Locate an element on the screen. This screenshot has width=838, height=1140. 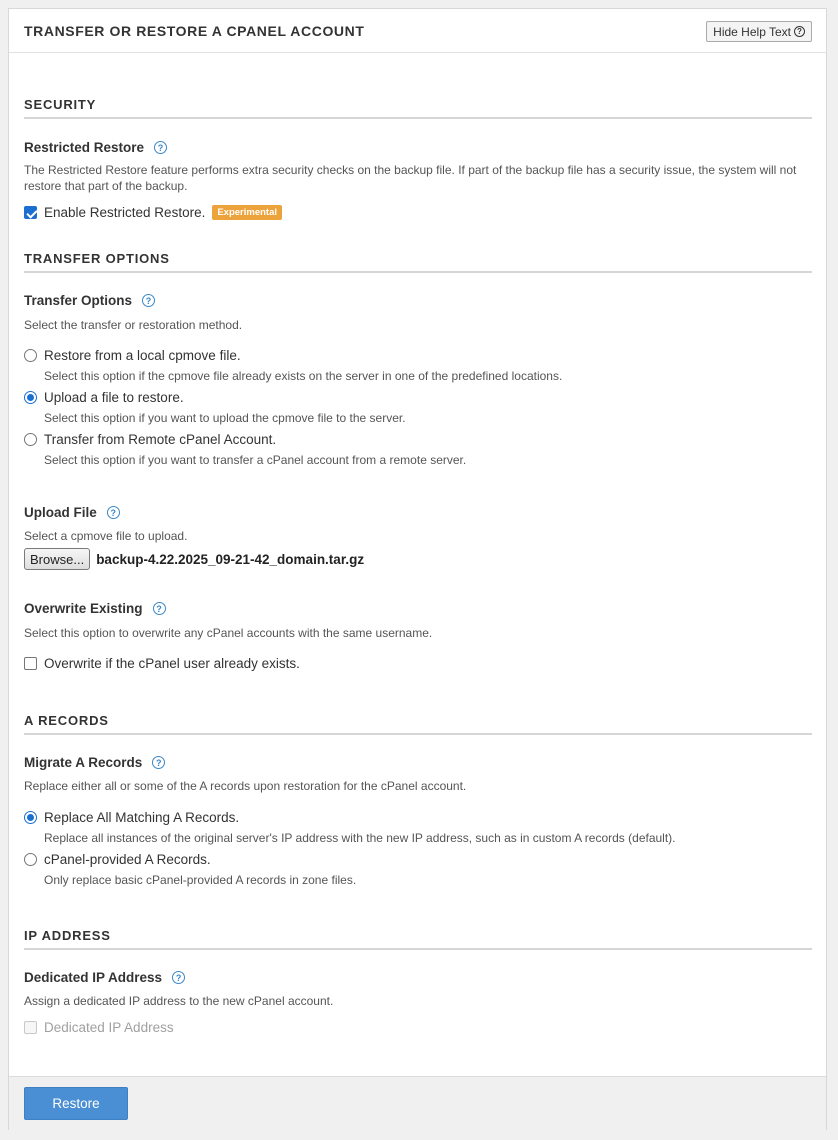
overwrite-existing-label-text: Overwrite Existing is located at coordinates (83, 608).